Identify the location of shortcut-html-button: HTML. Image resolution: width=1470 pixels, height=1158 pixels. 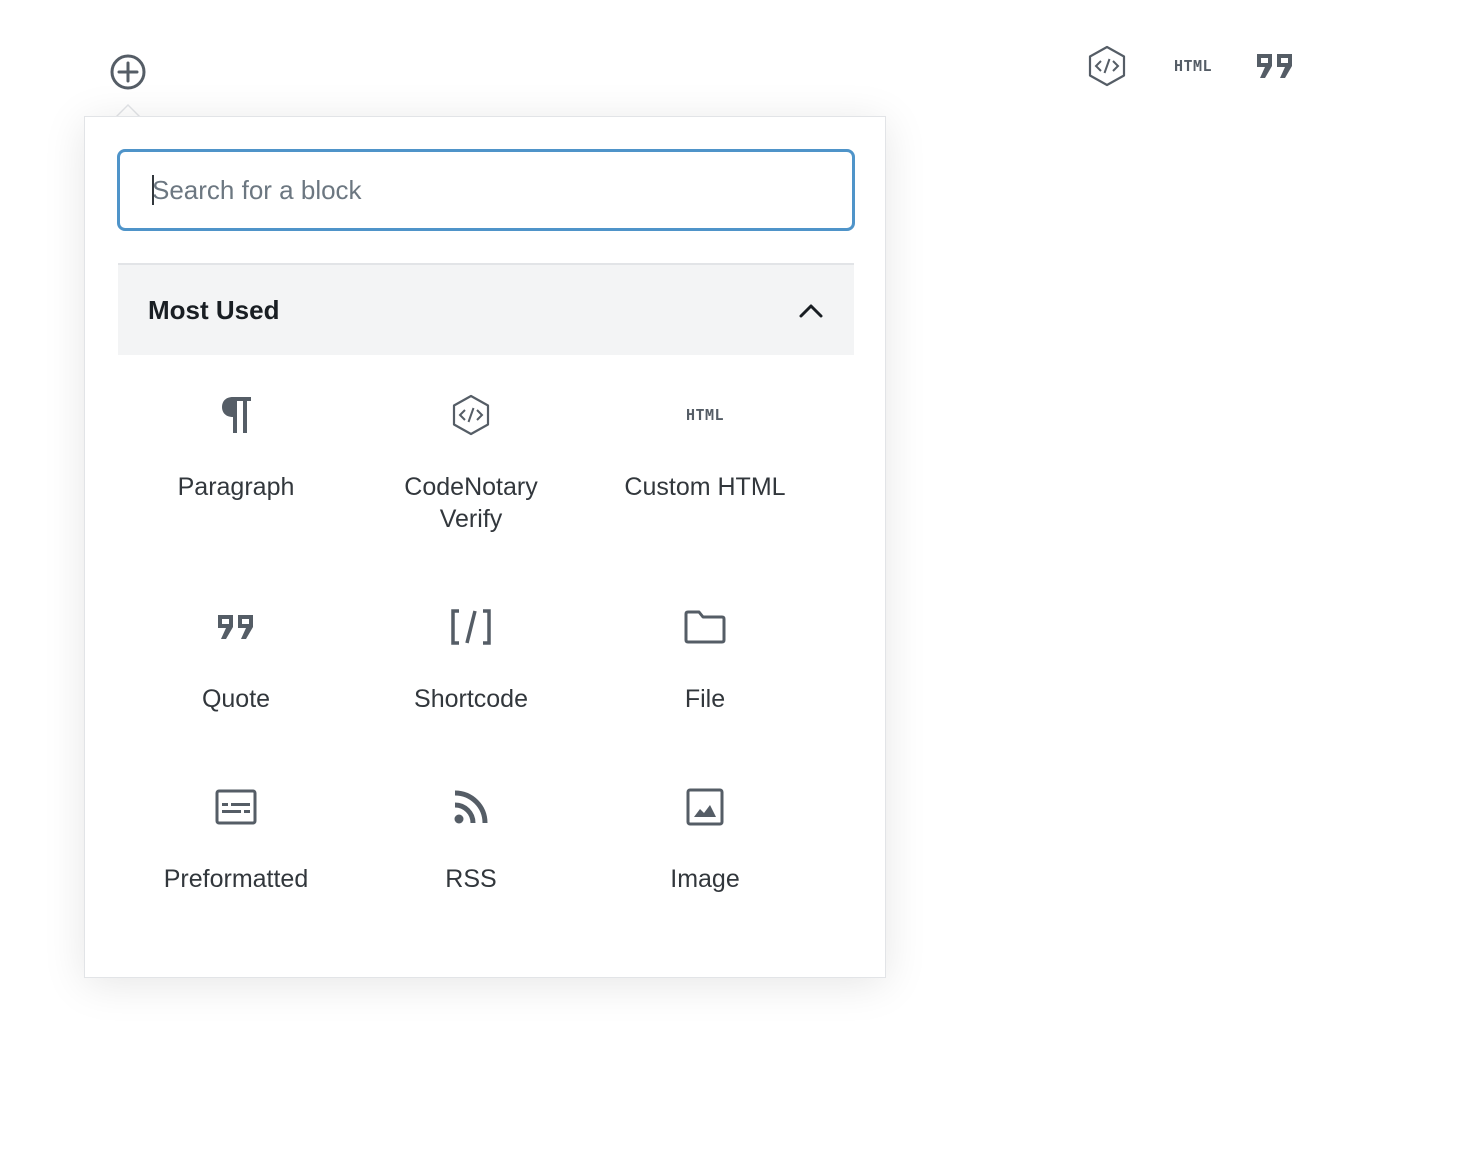
(1193, 66).